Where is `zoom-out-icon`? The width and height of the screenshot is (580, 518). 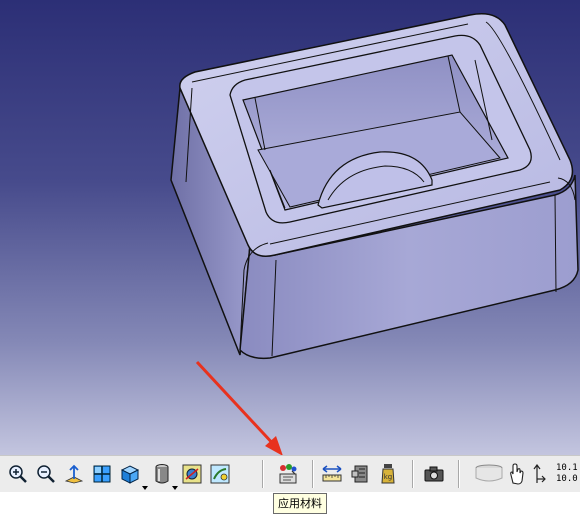 zoom-out-icon is located at coordinates (46, 474).